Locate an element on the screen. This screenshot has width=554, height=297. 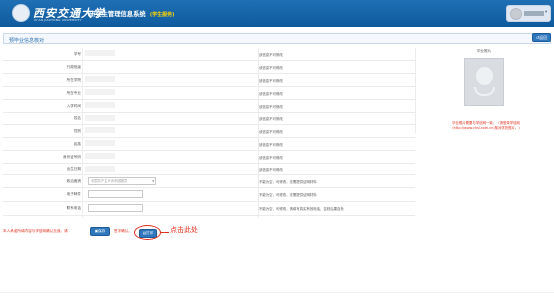
photo-placeholder is located at coordinates (484, 82).